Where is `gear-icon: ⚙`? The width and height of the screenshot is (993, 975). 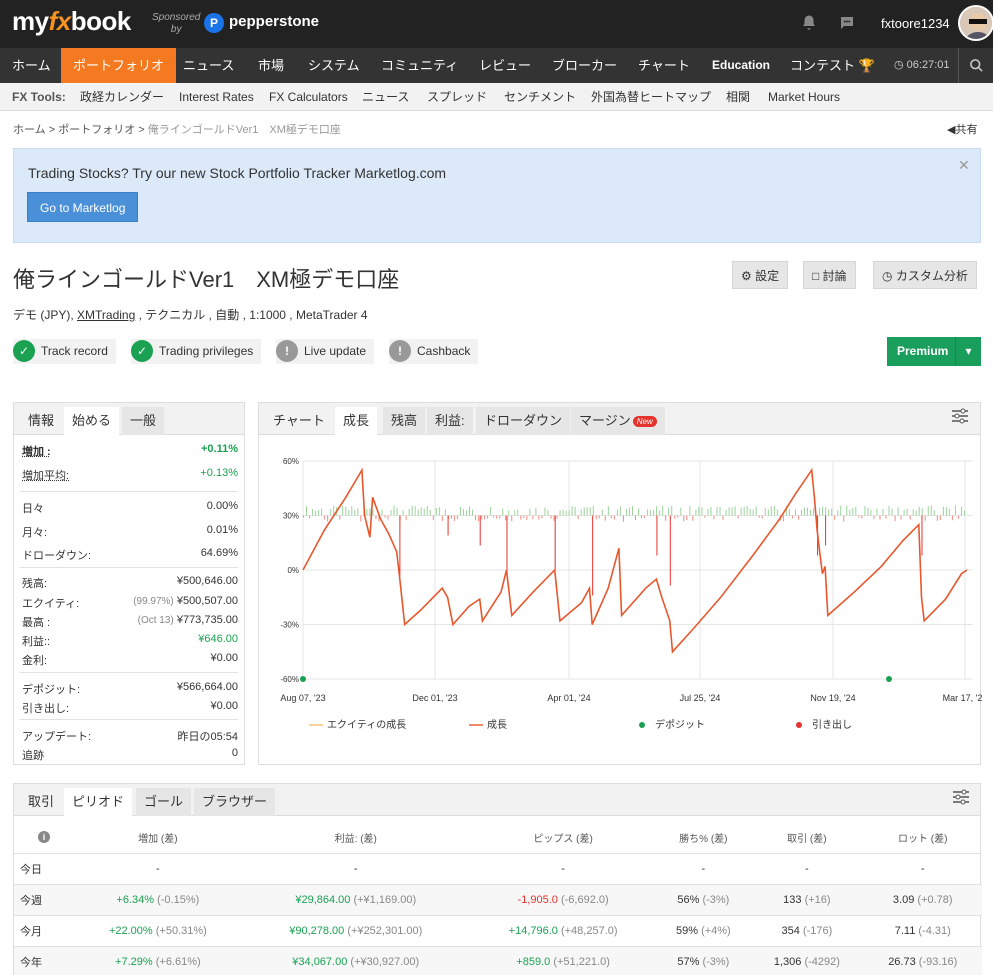
gear-icon: ⚙ is located at coordinates (746, 276).